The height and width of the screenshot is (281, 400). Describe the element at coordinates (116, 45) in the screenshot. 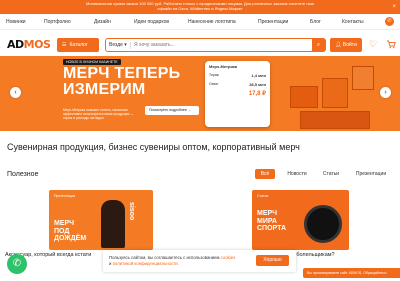

I see `search-scope-value: Везде` at that location.